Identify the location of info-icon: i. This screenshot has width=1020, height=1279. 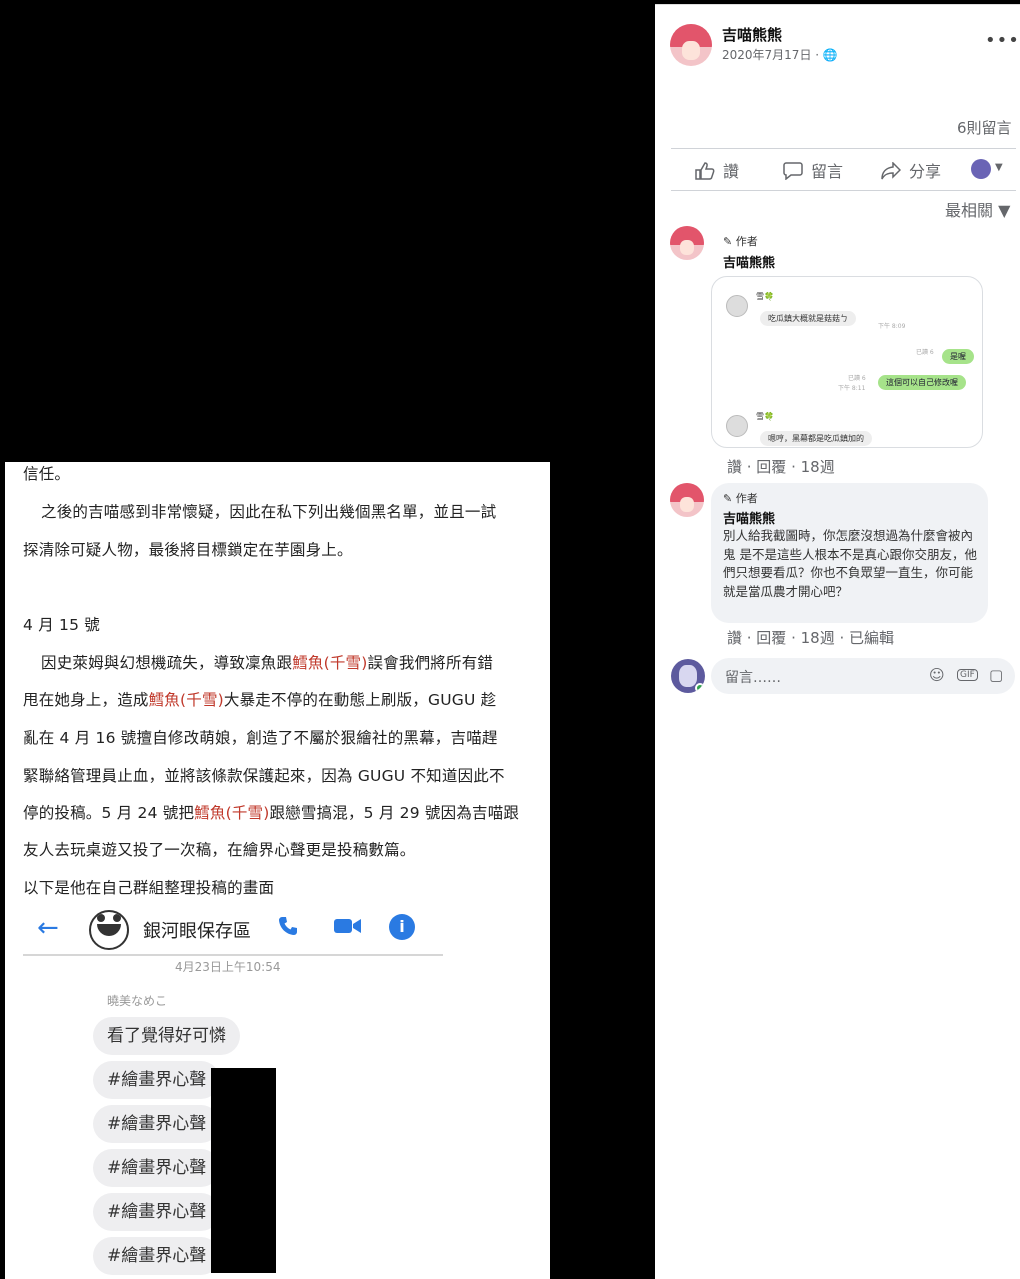
(402, 927).